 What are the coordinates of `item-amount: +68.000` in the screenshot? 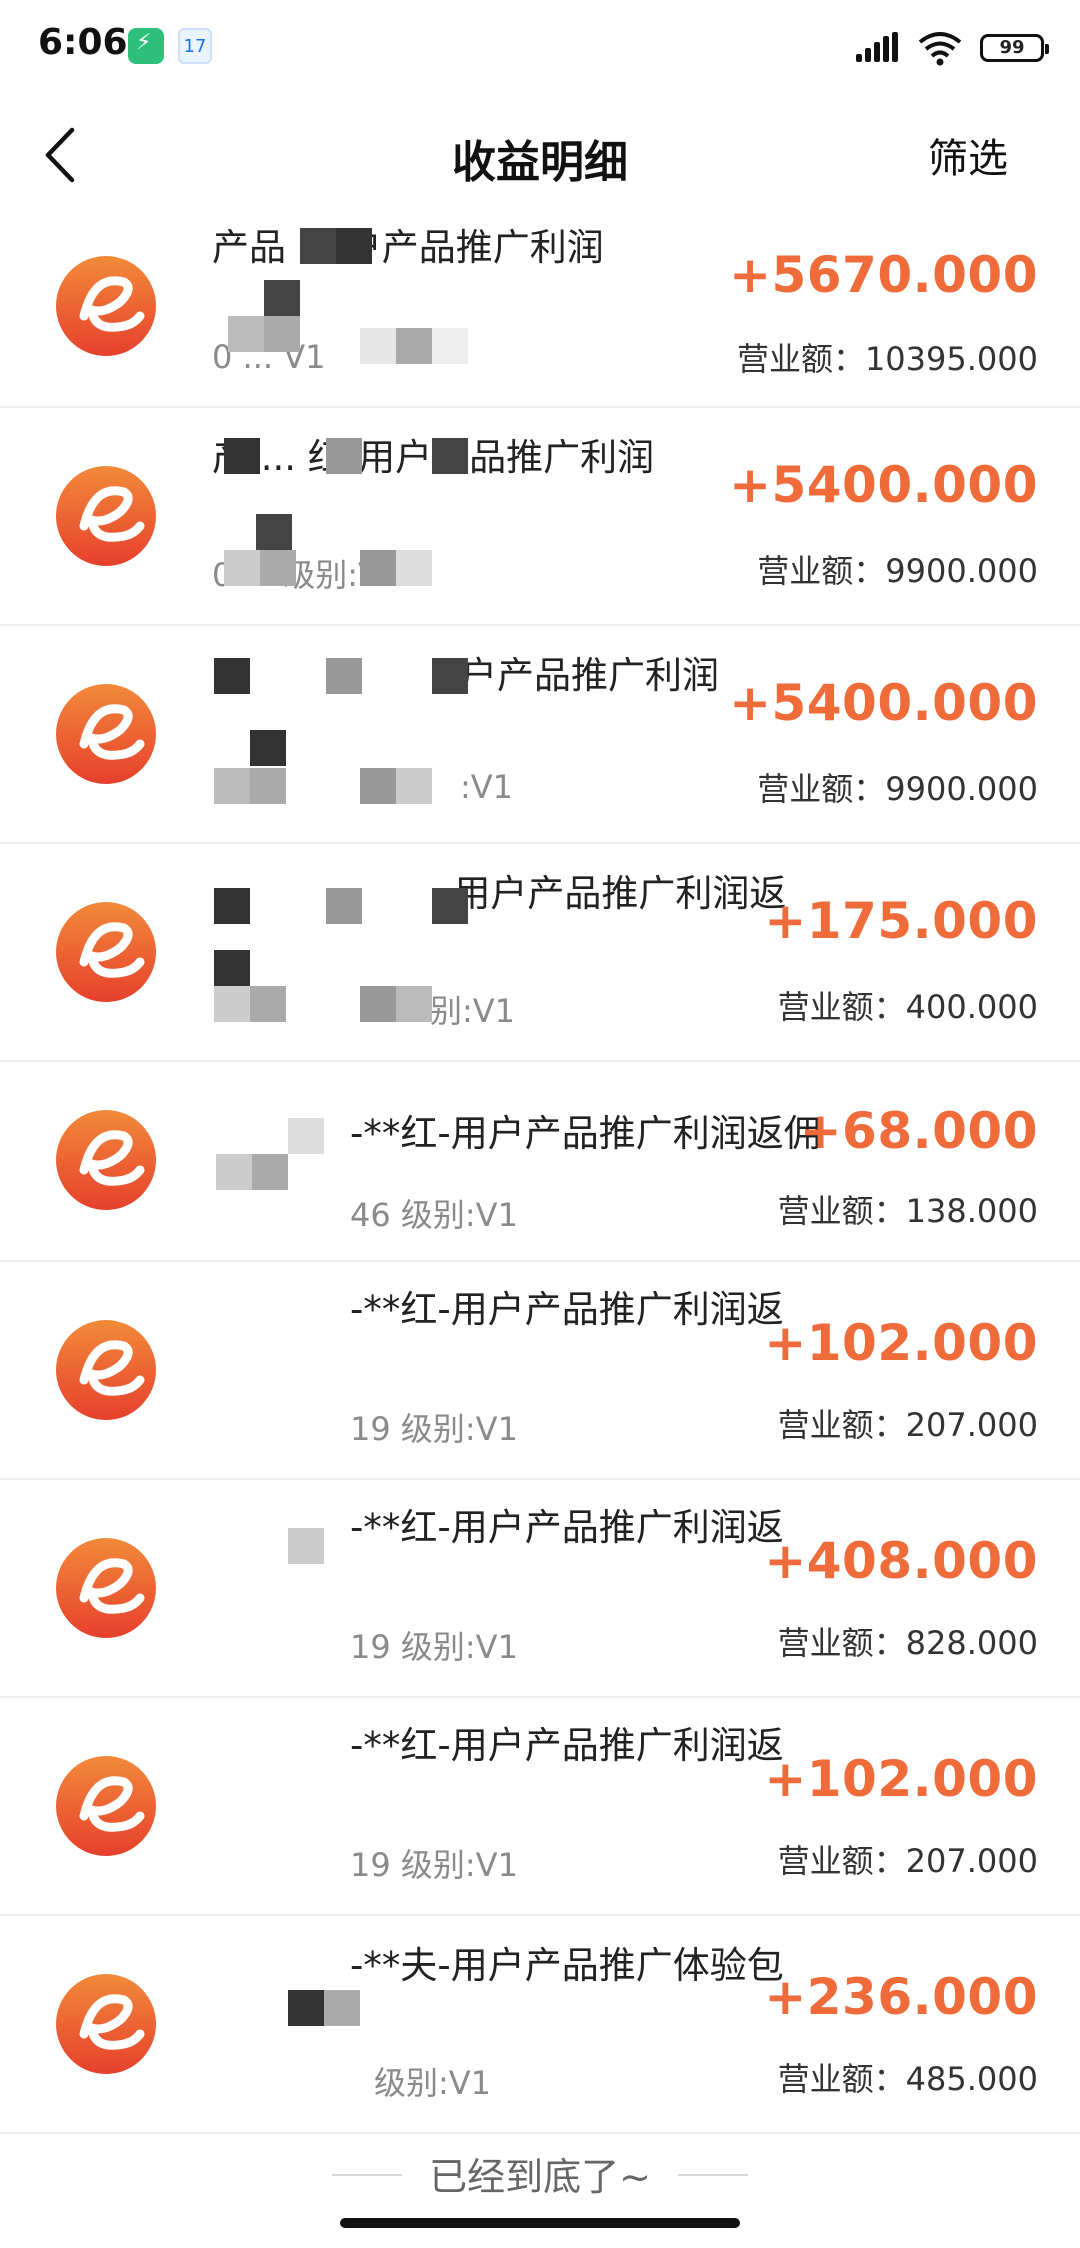 It's located at (918, 1131).